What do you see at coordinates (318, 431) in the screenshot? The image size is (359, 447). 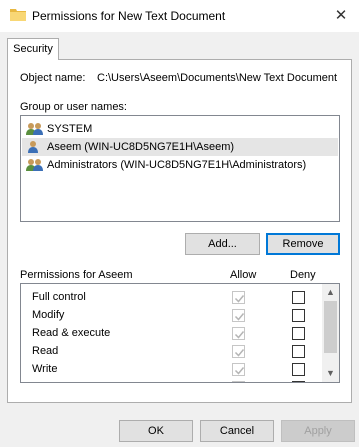 I see `apply-button: Apply` at bounding box center [318, 431].